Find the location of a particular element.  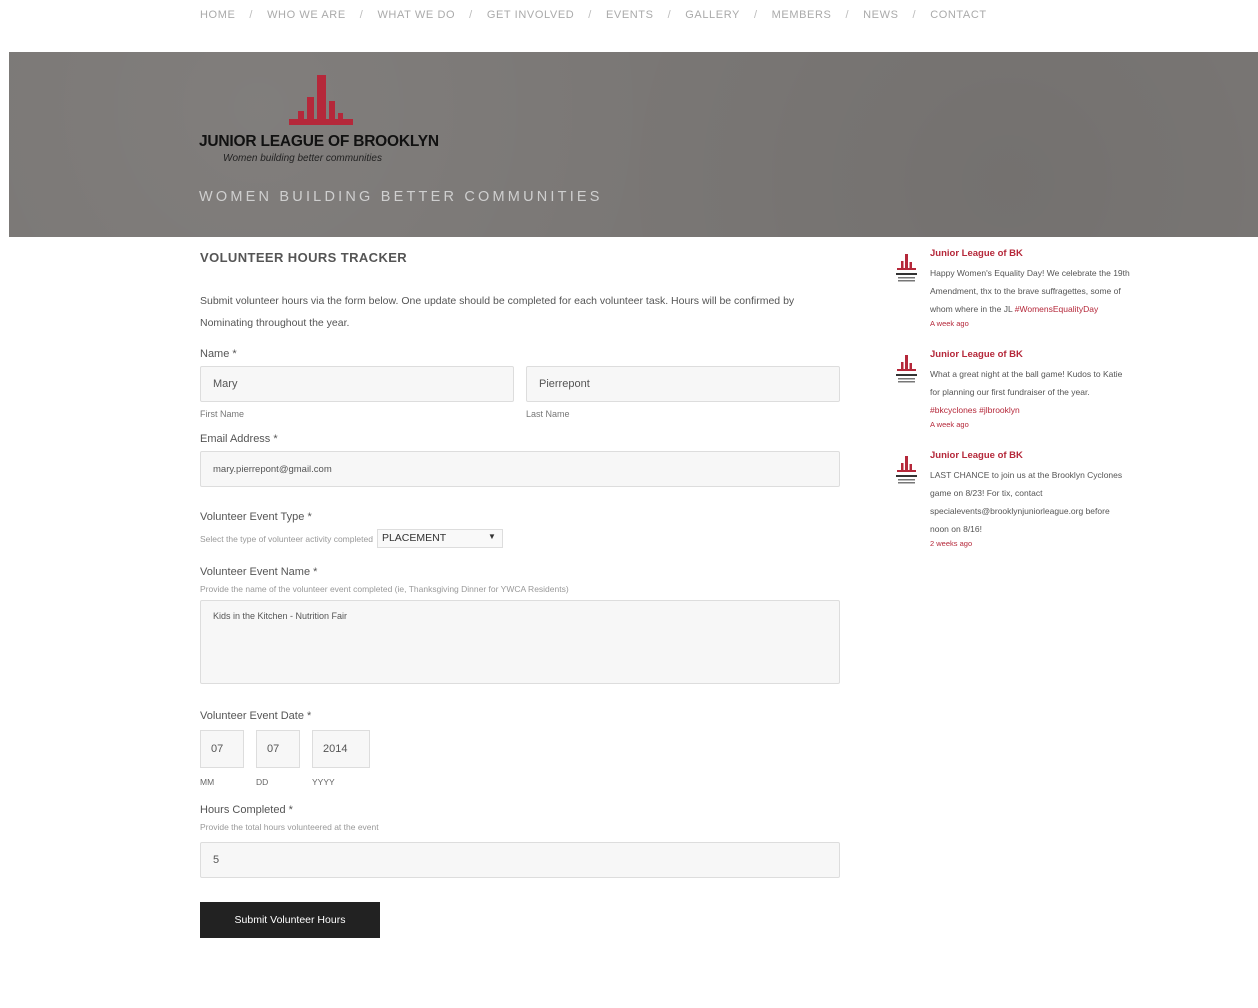

event-type-label: Volunteer Event Type * is located at coordinates (520, 517).